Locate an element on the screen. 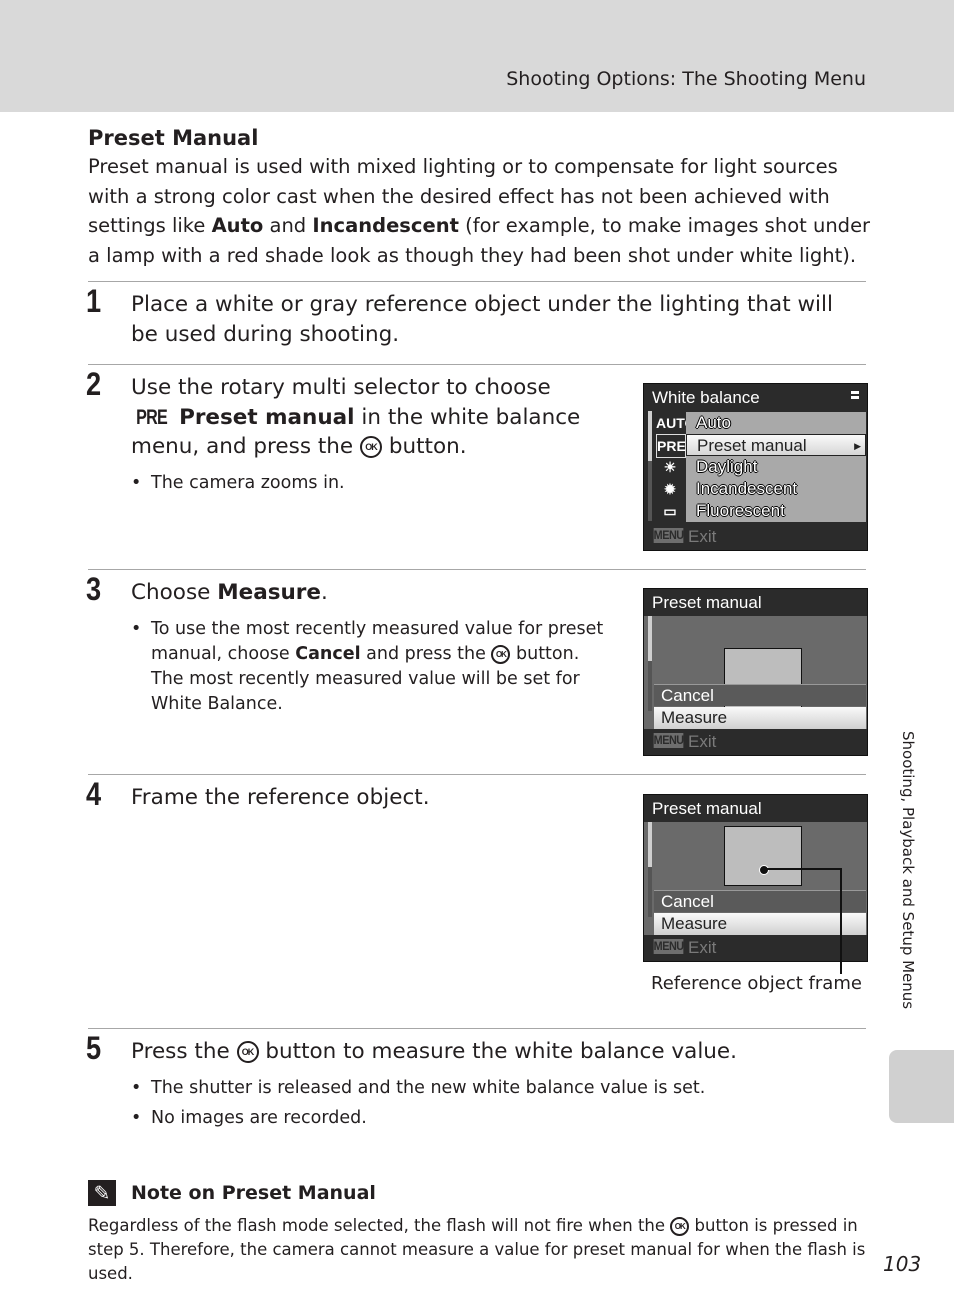 Image resolution: width=954 pixels, height=1314 pixels. callout-label: Reference object frame is located at coordinates (756, 983).